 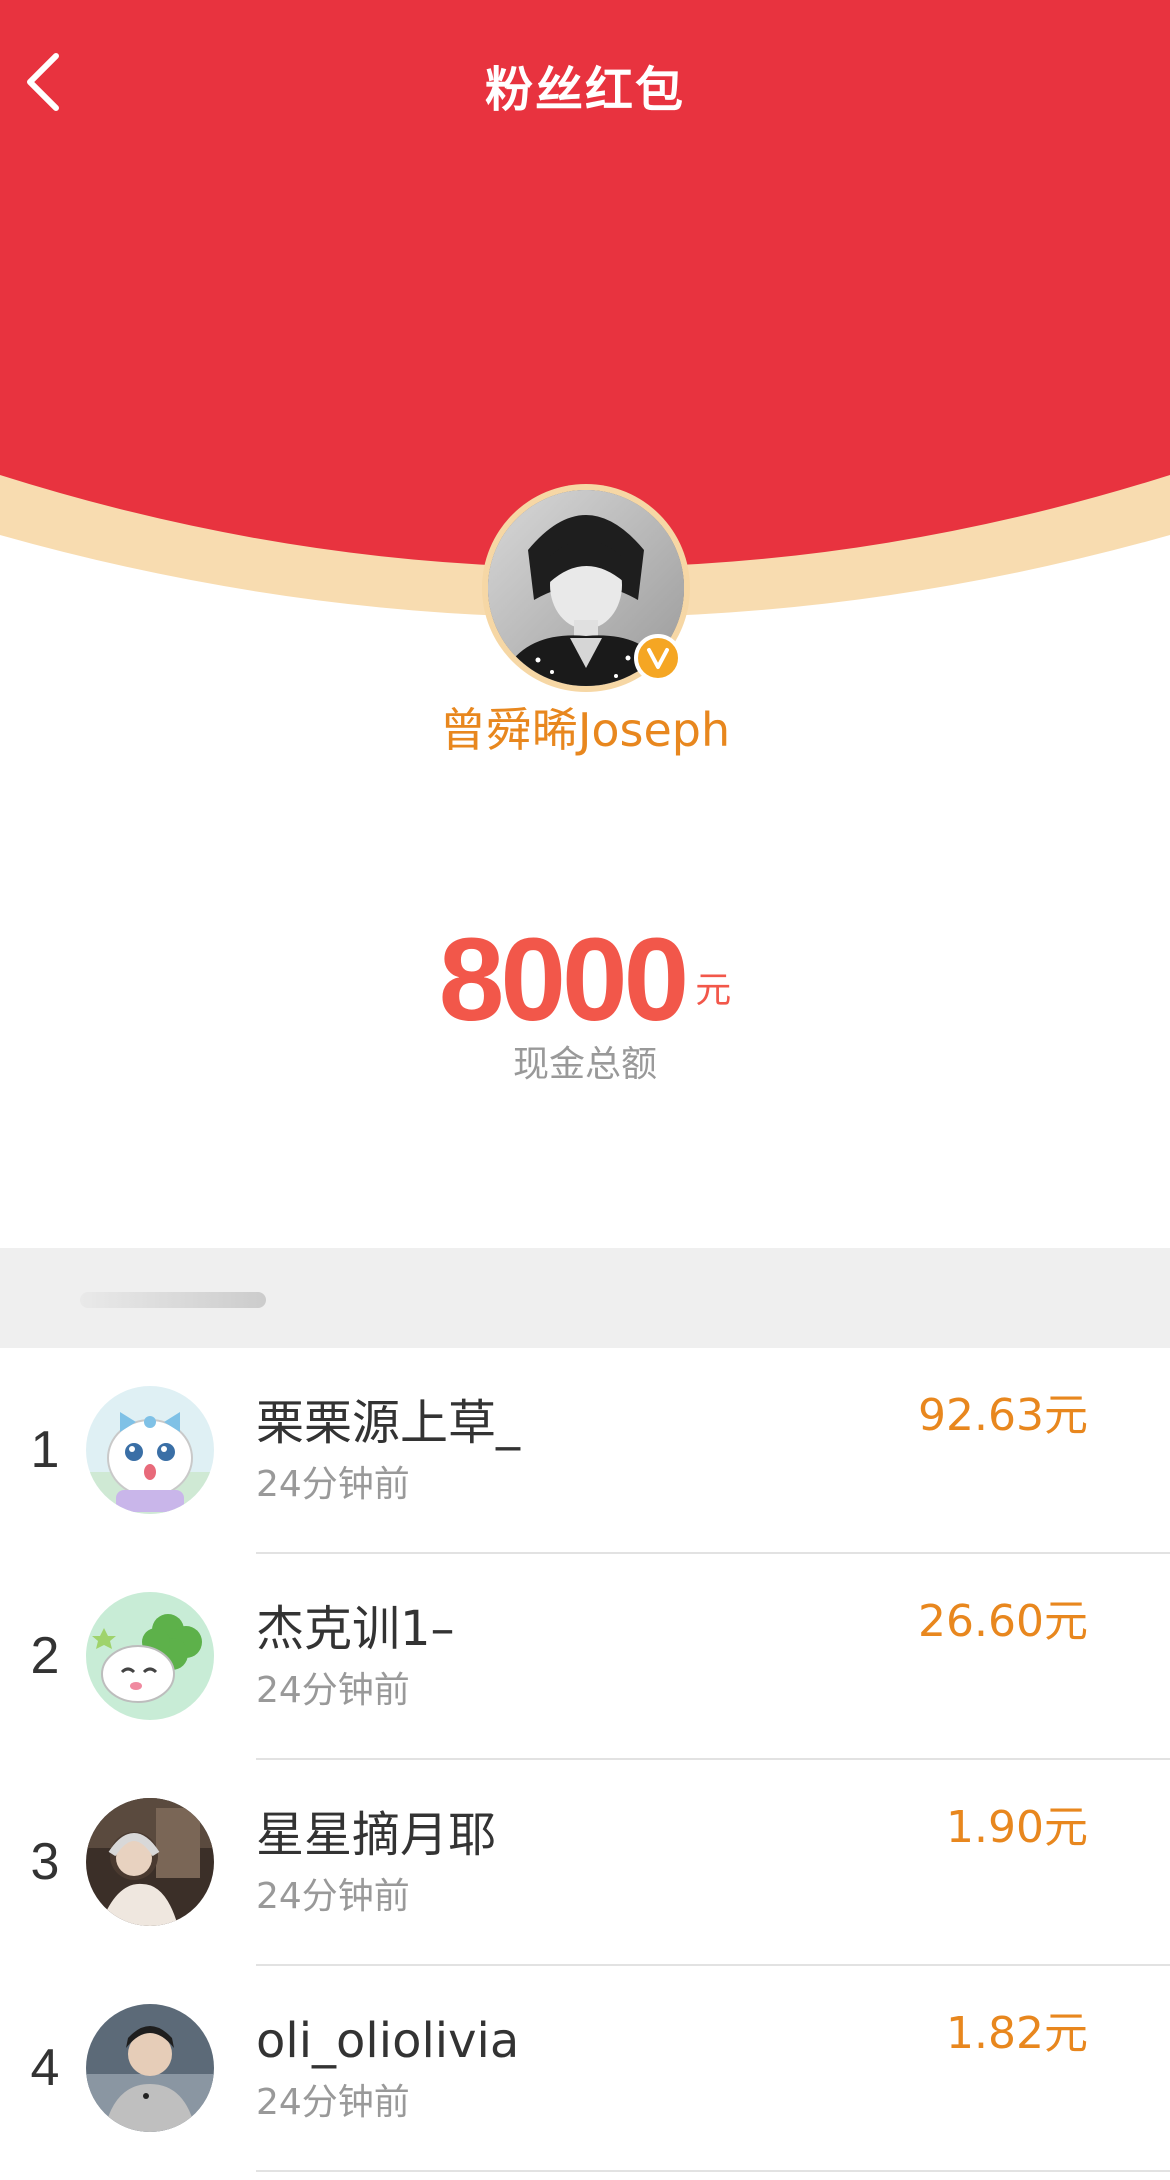 What do you see at coordinates (376, 1835) in the screenshot?
I see `recipient-name: 星星摘月耶` at bounding box center [376, 1835].